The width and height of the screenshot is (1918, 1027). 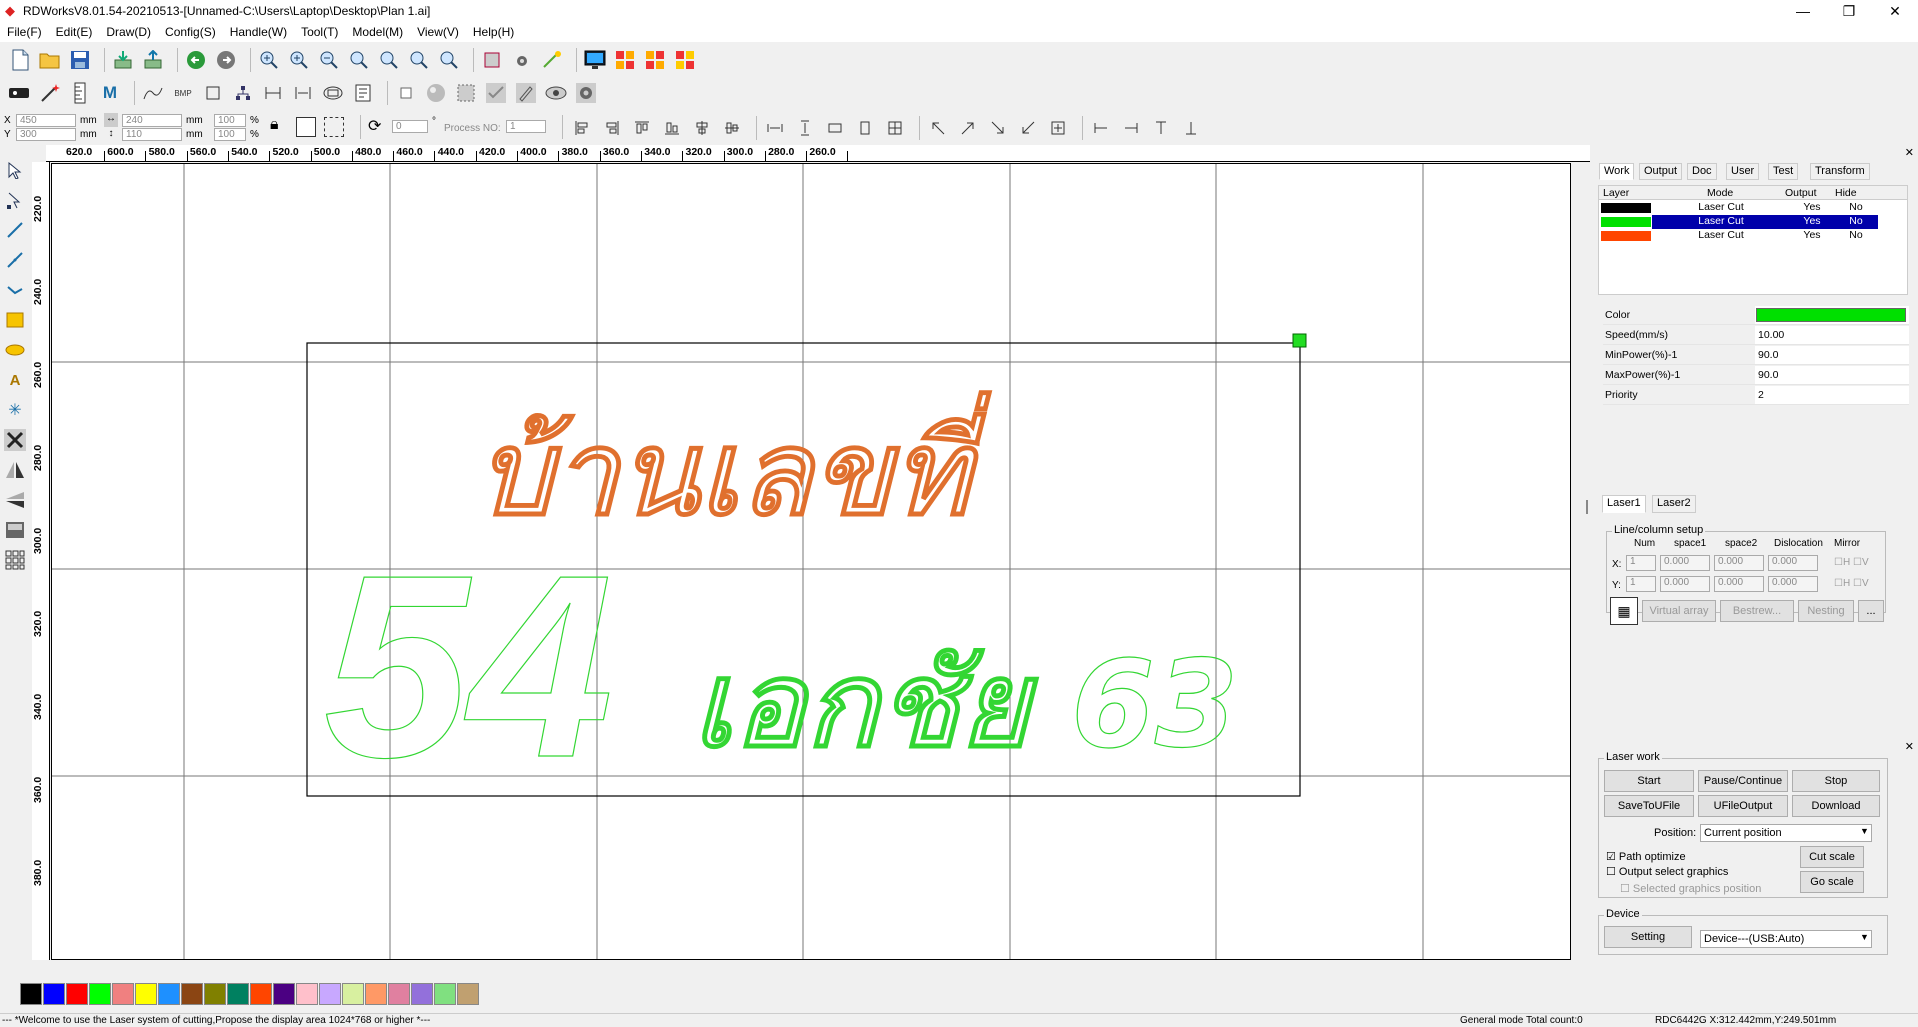 What do you see at coordinates (46, 134) in the screenshot?
I see `y-position-field: 300` at bounding box center [46, 134].